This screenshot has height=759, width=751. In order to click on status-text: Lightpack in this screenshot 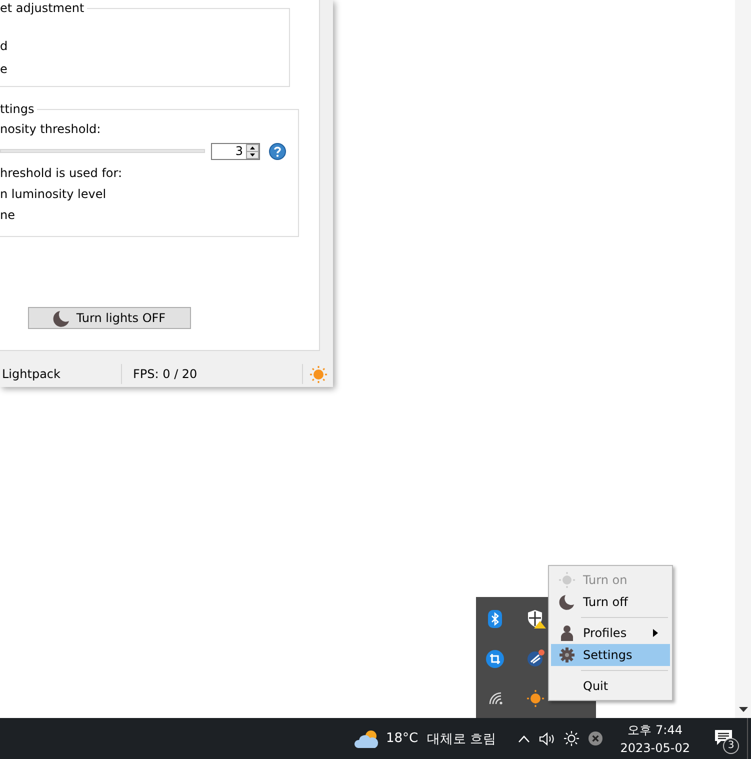, I will do `click(61, 374)`.